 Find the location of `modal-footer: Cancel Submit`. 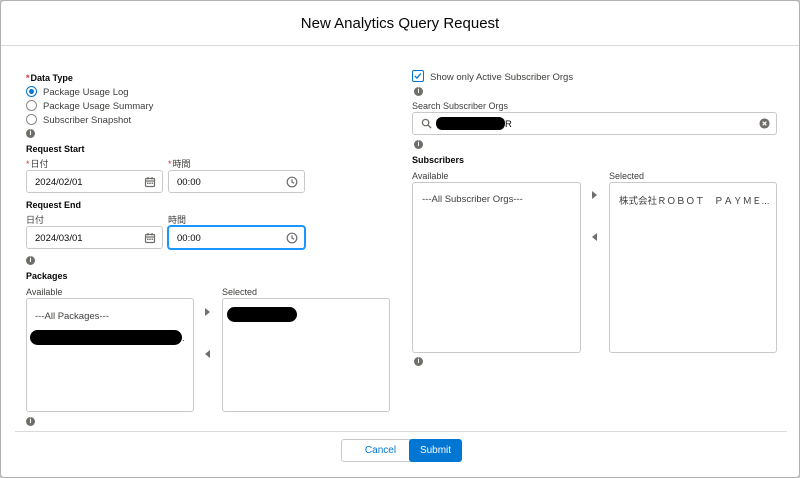

modal-footer: Cancel Submit is located at coordinates (401, 454).